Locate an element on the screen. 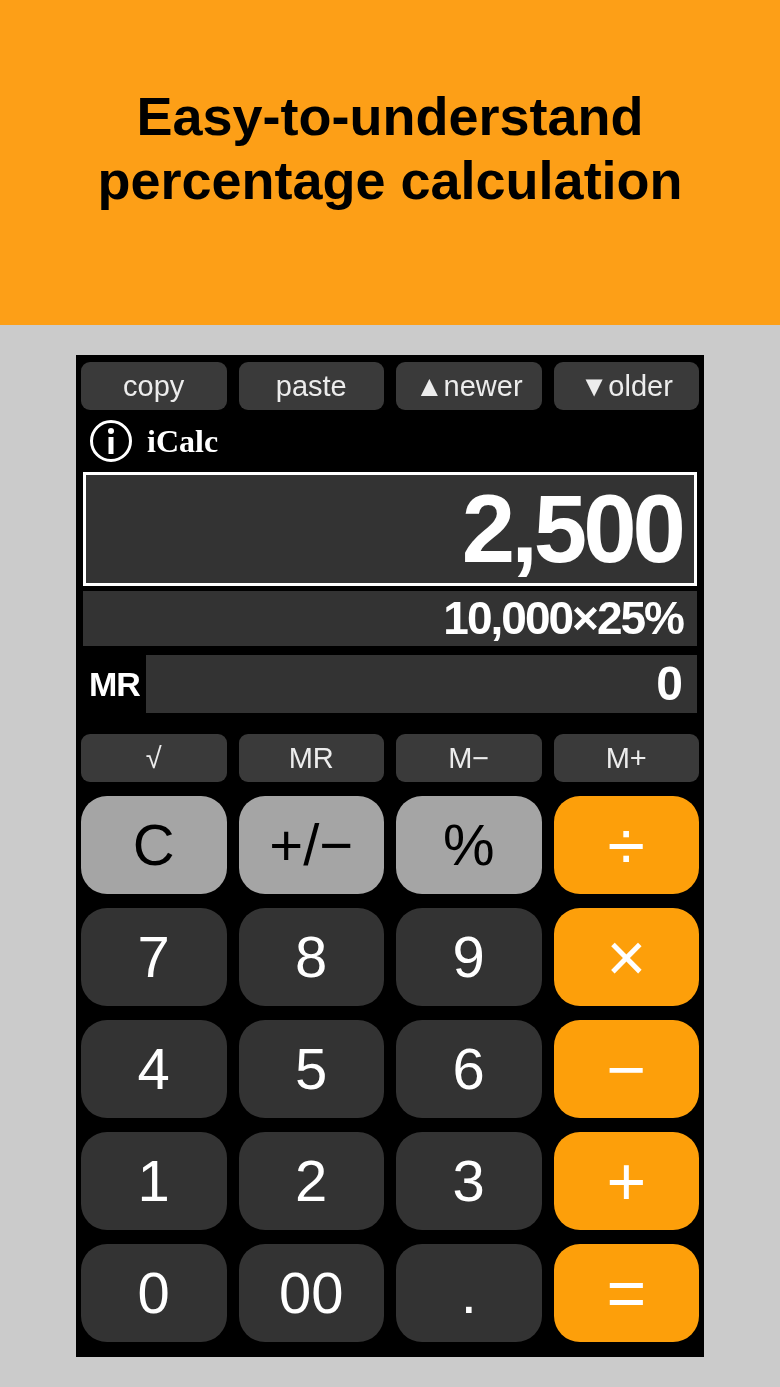 This screenshot has width=780, height=1387. function-key: +/− is located at coordinates (311, 845).